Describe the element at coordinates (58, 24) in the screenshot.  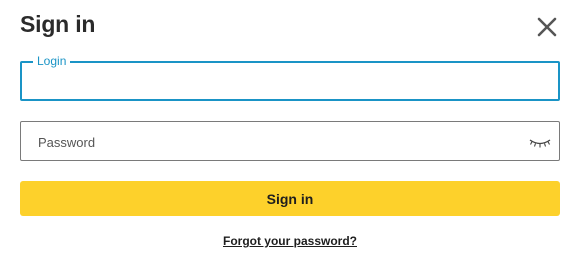
I see `dialog-title: Sign in` at that location.